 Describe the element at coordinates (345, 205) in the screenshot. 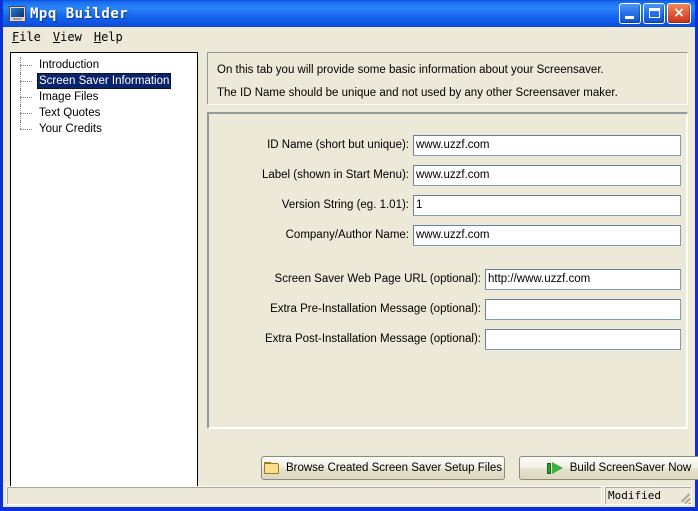

I see `form-label: Version String (eg. 1.01):` at that location.